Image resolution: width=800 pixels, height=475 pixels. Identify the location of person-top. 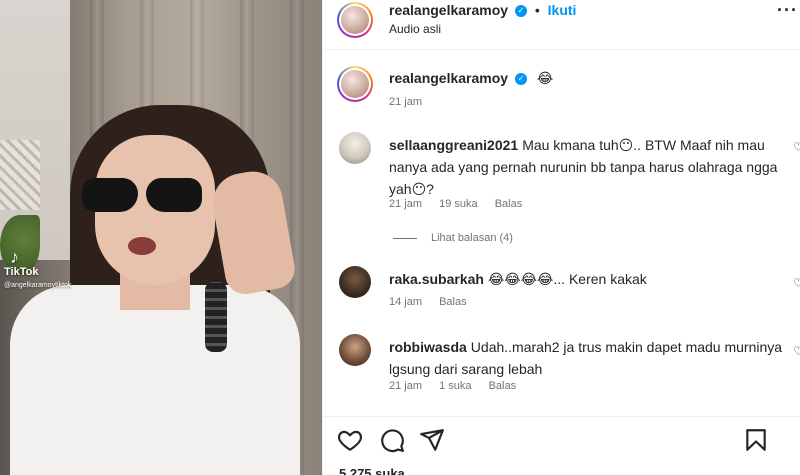
(155, 380).